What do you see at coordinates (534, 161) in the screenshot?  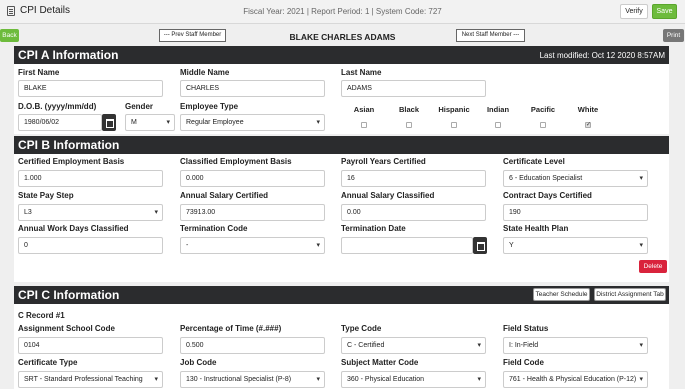 I see `cert-level-label: Certificate Level` at bounding box center [534, 161].